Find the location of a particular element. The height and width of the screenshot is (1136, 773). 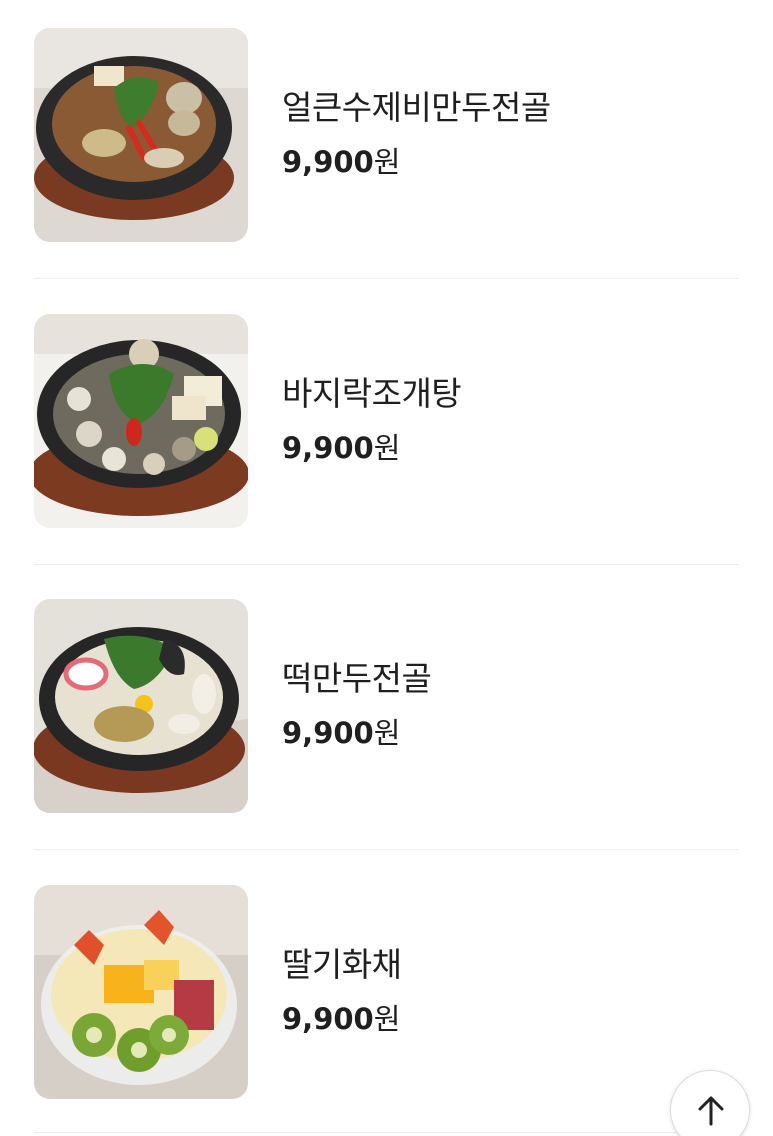

menu-item-name: 딸기화채 is located at coordinates (342, 965).